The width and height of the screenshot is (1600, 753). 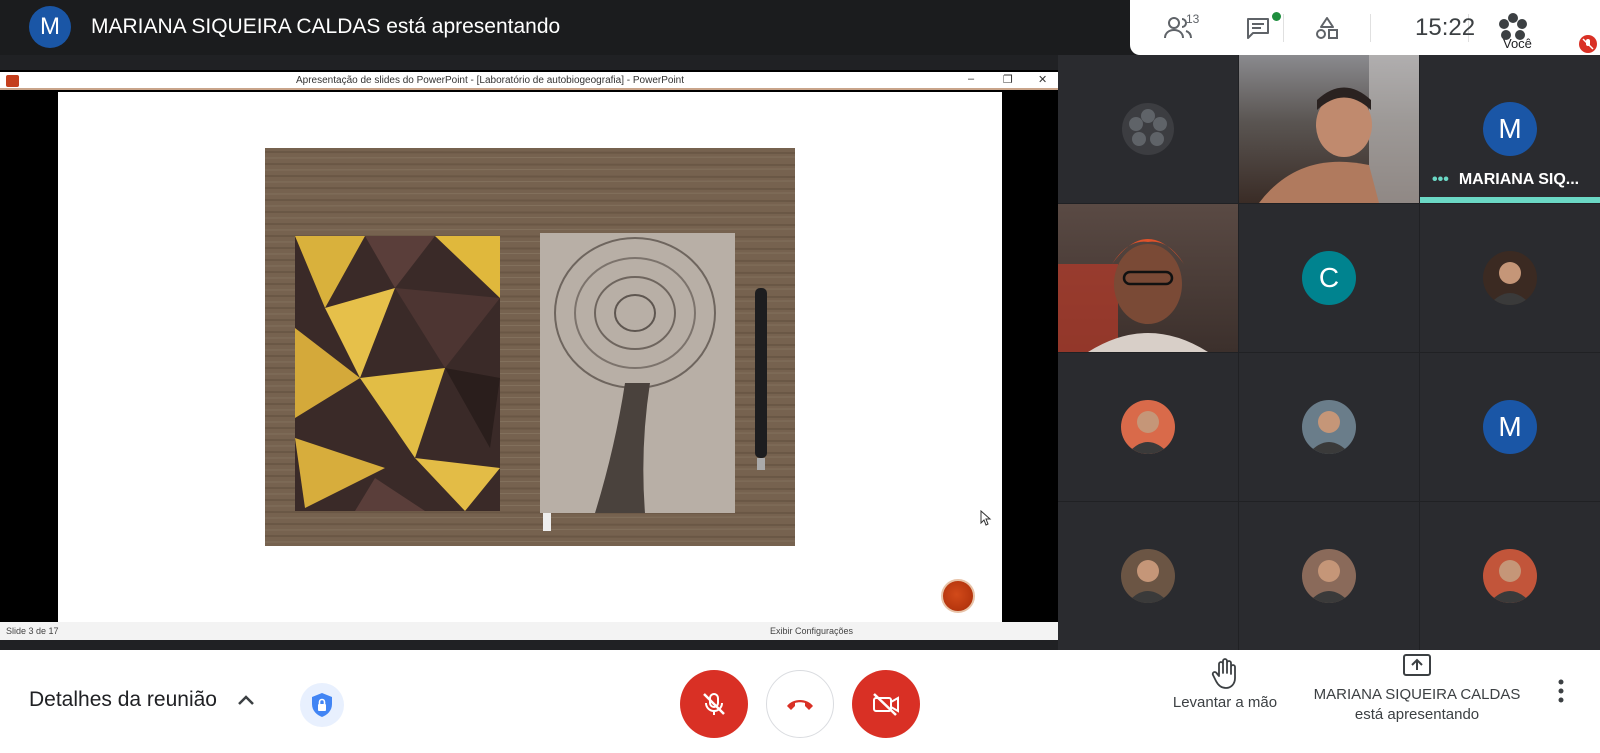 What do you see at coordinates (1276, 16) in the screenshot?
I see `chat-notification-dot` at bounding box center [1276, 16].